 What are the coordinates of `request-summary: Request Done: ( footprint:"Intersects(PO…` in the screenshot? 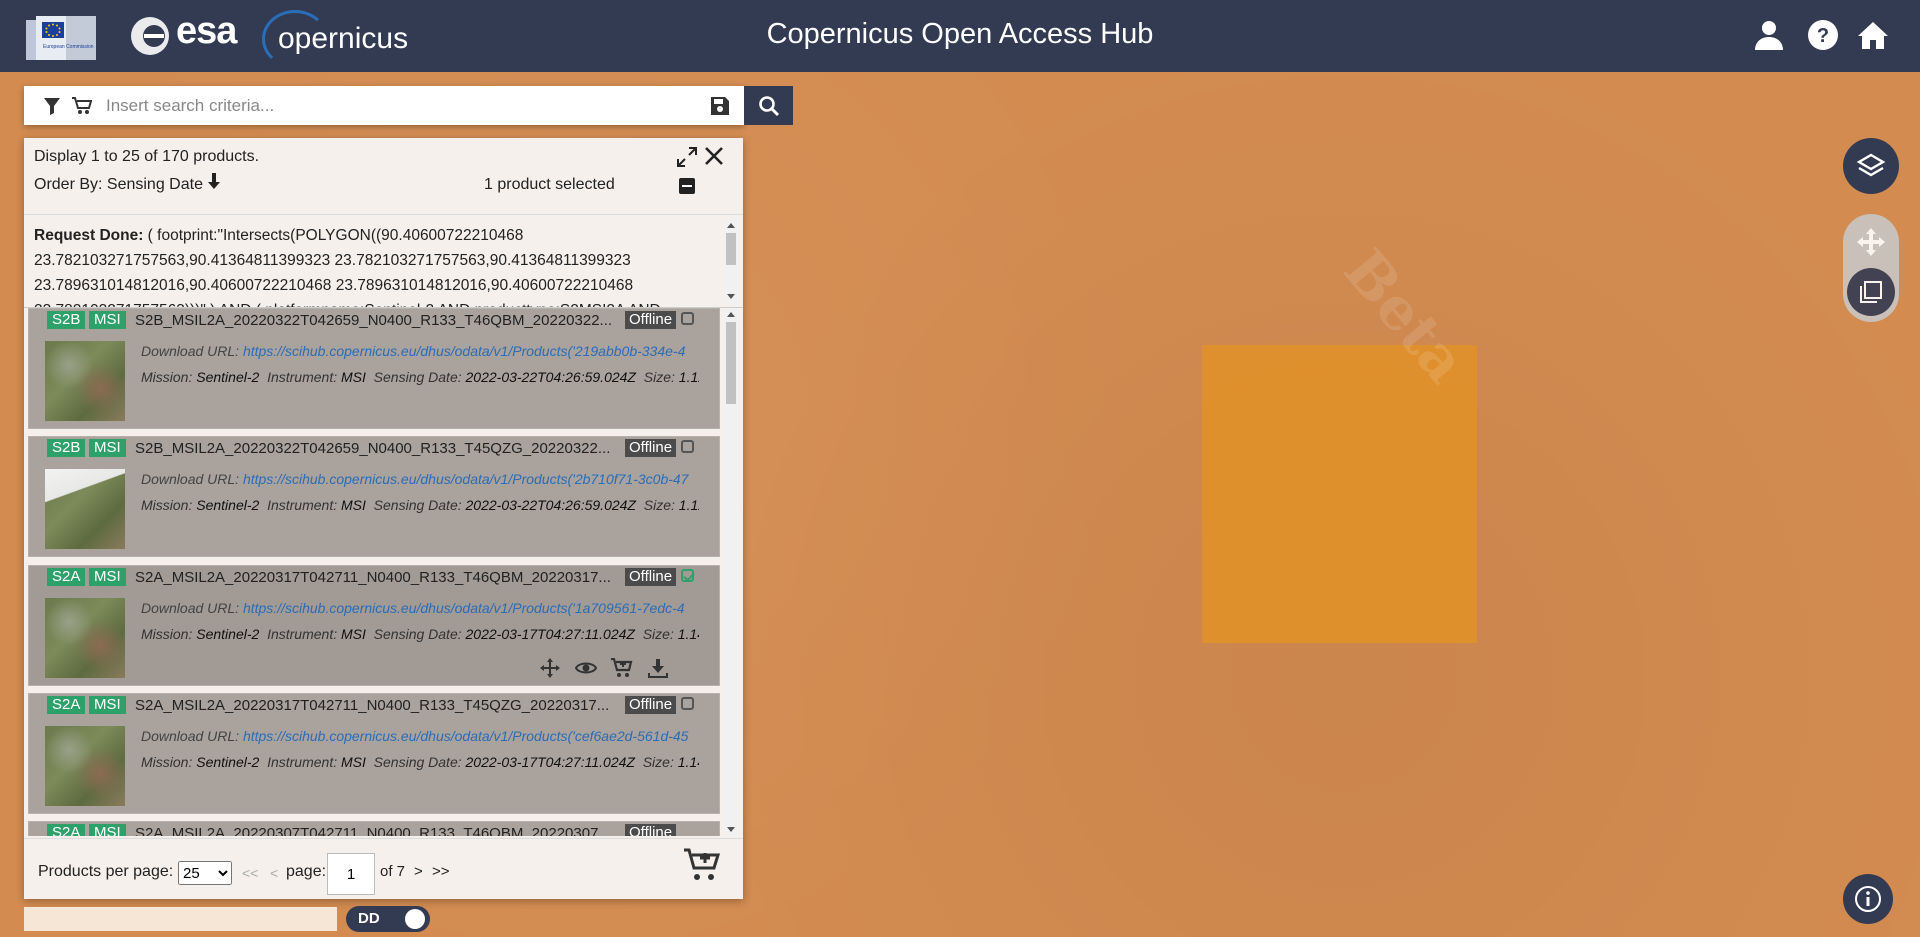 It's located at (383, 261).